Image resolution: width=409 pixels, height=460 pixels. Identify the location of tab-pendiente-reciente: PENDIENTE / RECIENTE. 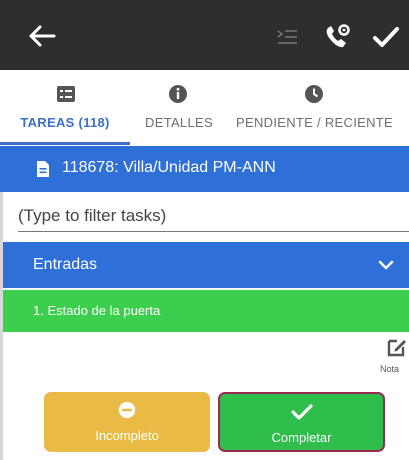
(314, 107).